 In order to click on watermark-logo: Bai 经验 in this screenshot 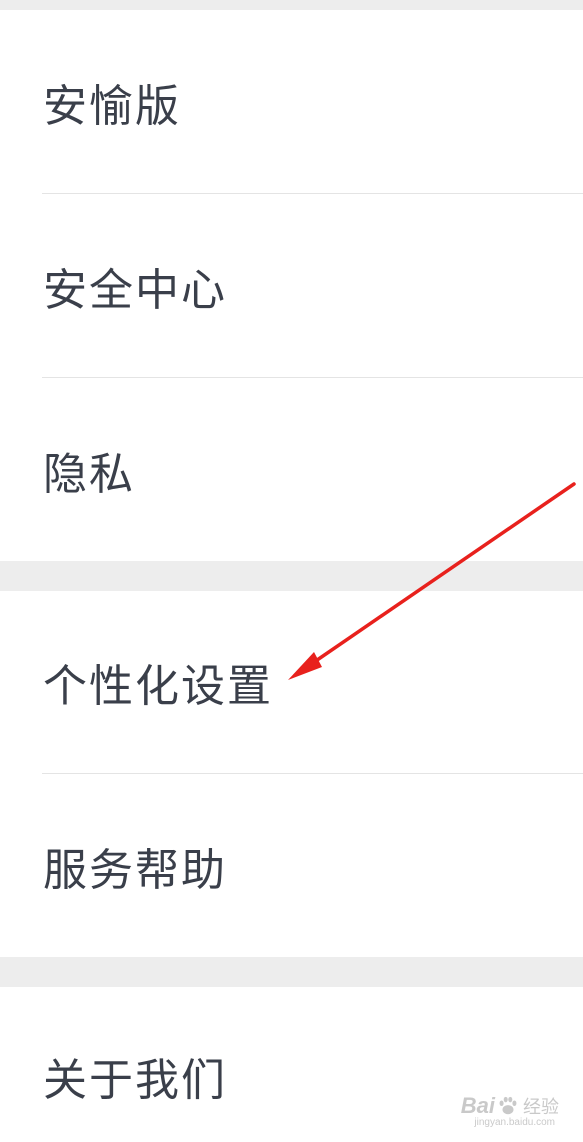, I will do `click(510, 1106)`.